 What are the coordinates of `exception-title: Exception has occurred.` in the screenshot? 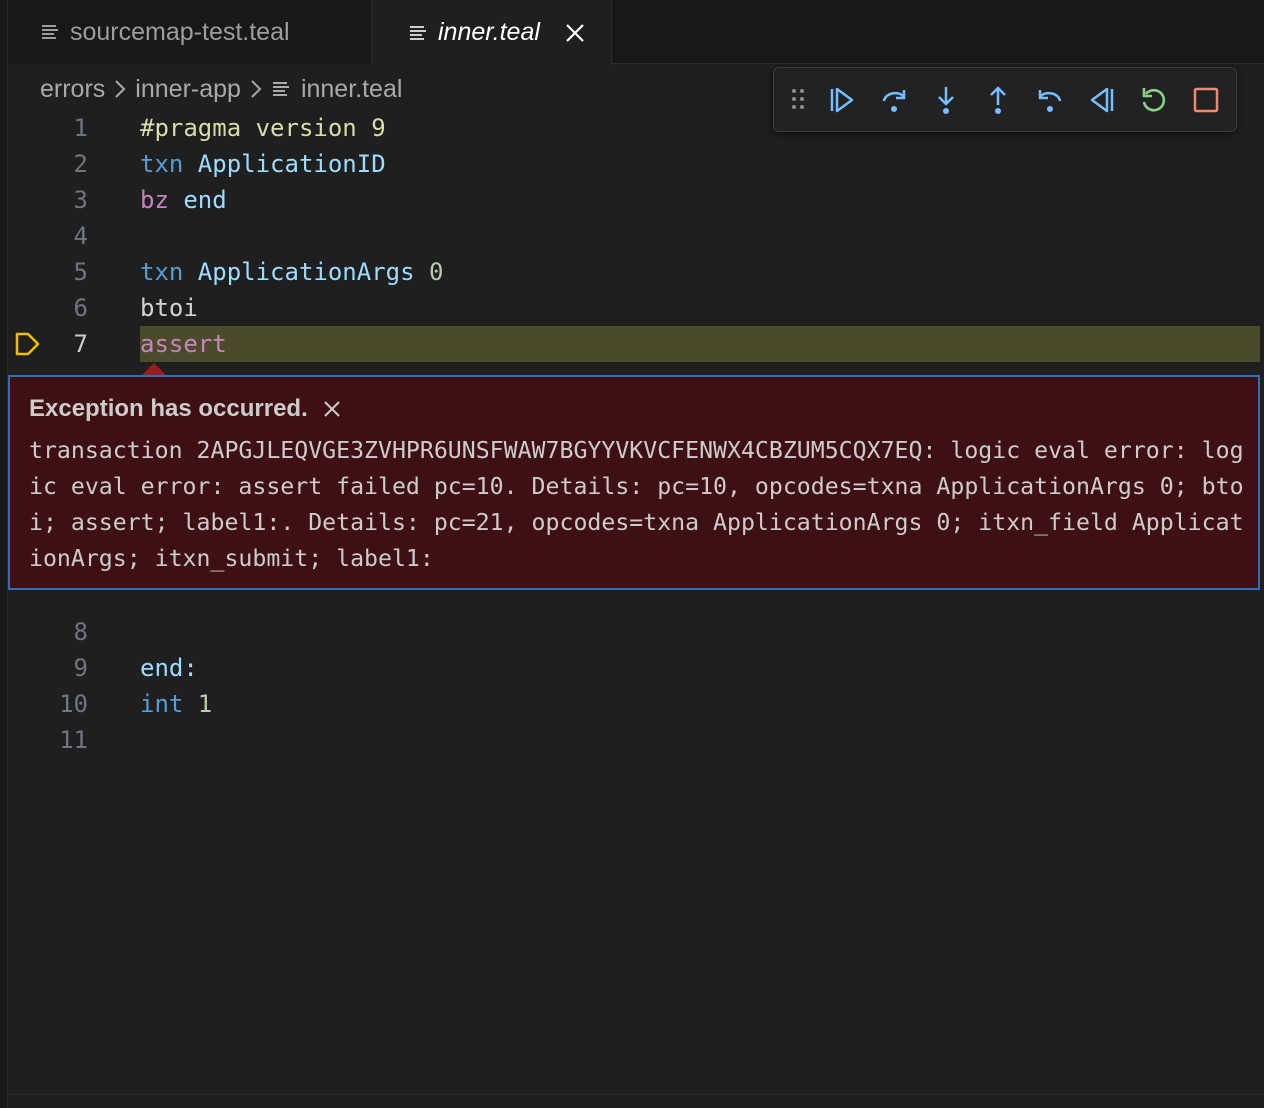 It's located at (185, 409).